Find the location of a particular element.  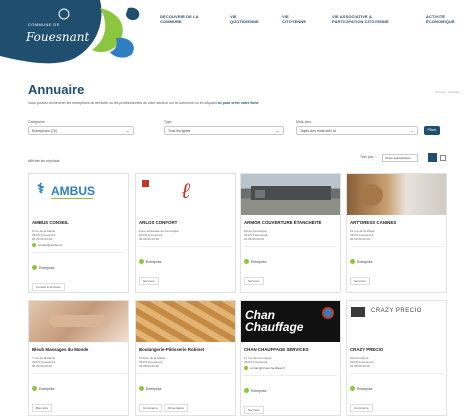

card-image-text: CRAZY PRECIO is located at coordinates (396, 311).